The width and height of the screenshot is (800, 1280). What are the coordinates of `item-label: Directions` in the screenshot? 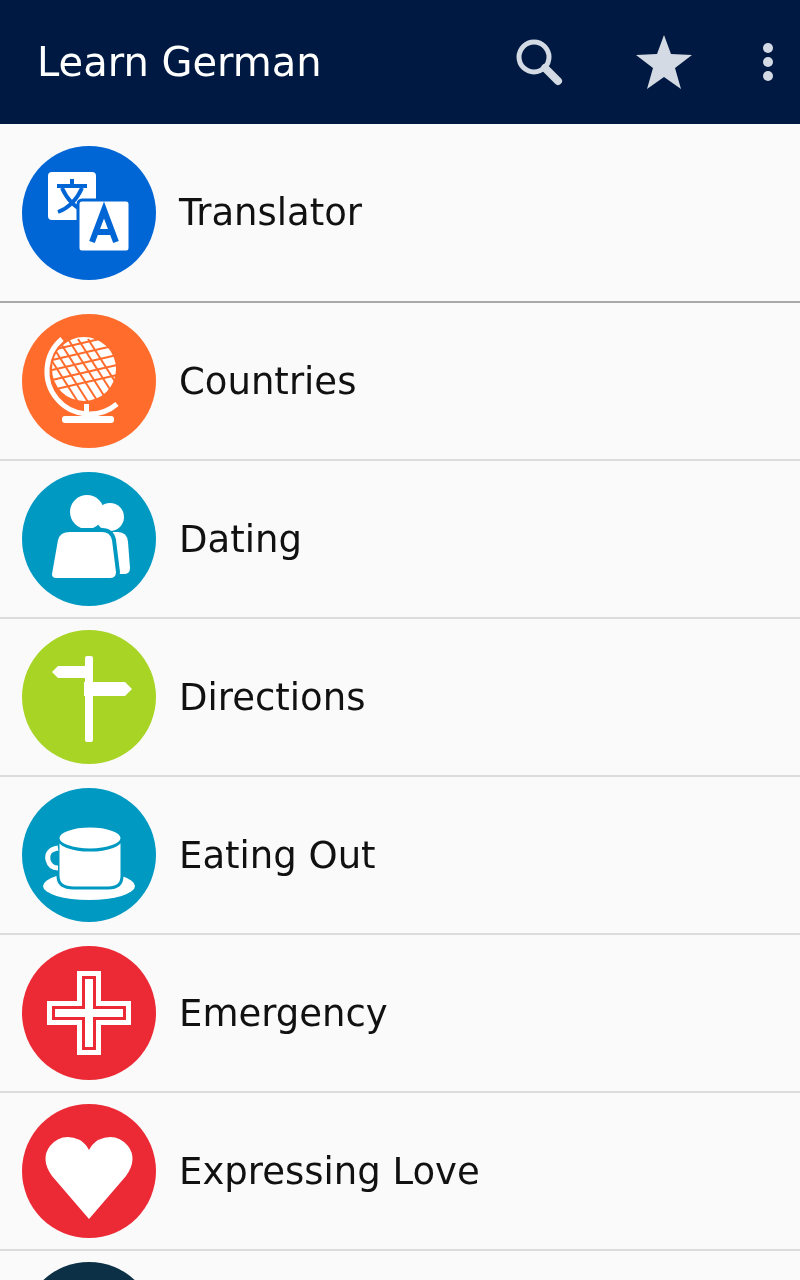 It's located at (272, 697).